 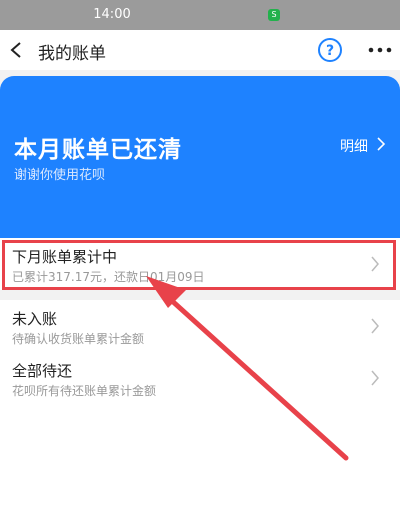 What do you see at coordinates (60, 175) in the screenshot?
I see `bill-status-subtitle: 谢谢你使用花呗` at bounding box center [60, 175].